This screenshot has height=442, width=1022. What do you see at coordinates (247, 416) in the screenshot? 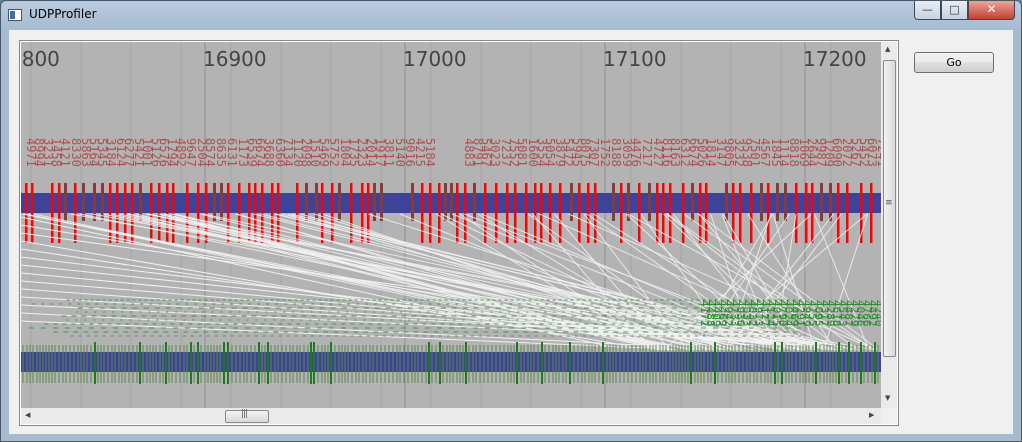
I see `horizontal-scroll-thumb` at bounding box center [247, 416].